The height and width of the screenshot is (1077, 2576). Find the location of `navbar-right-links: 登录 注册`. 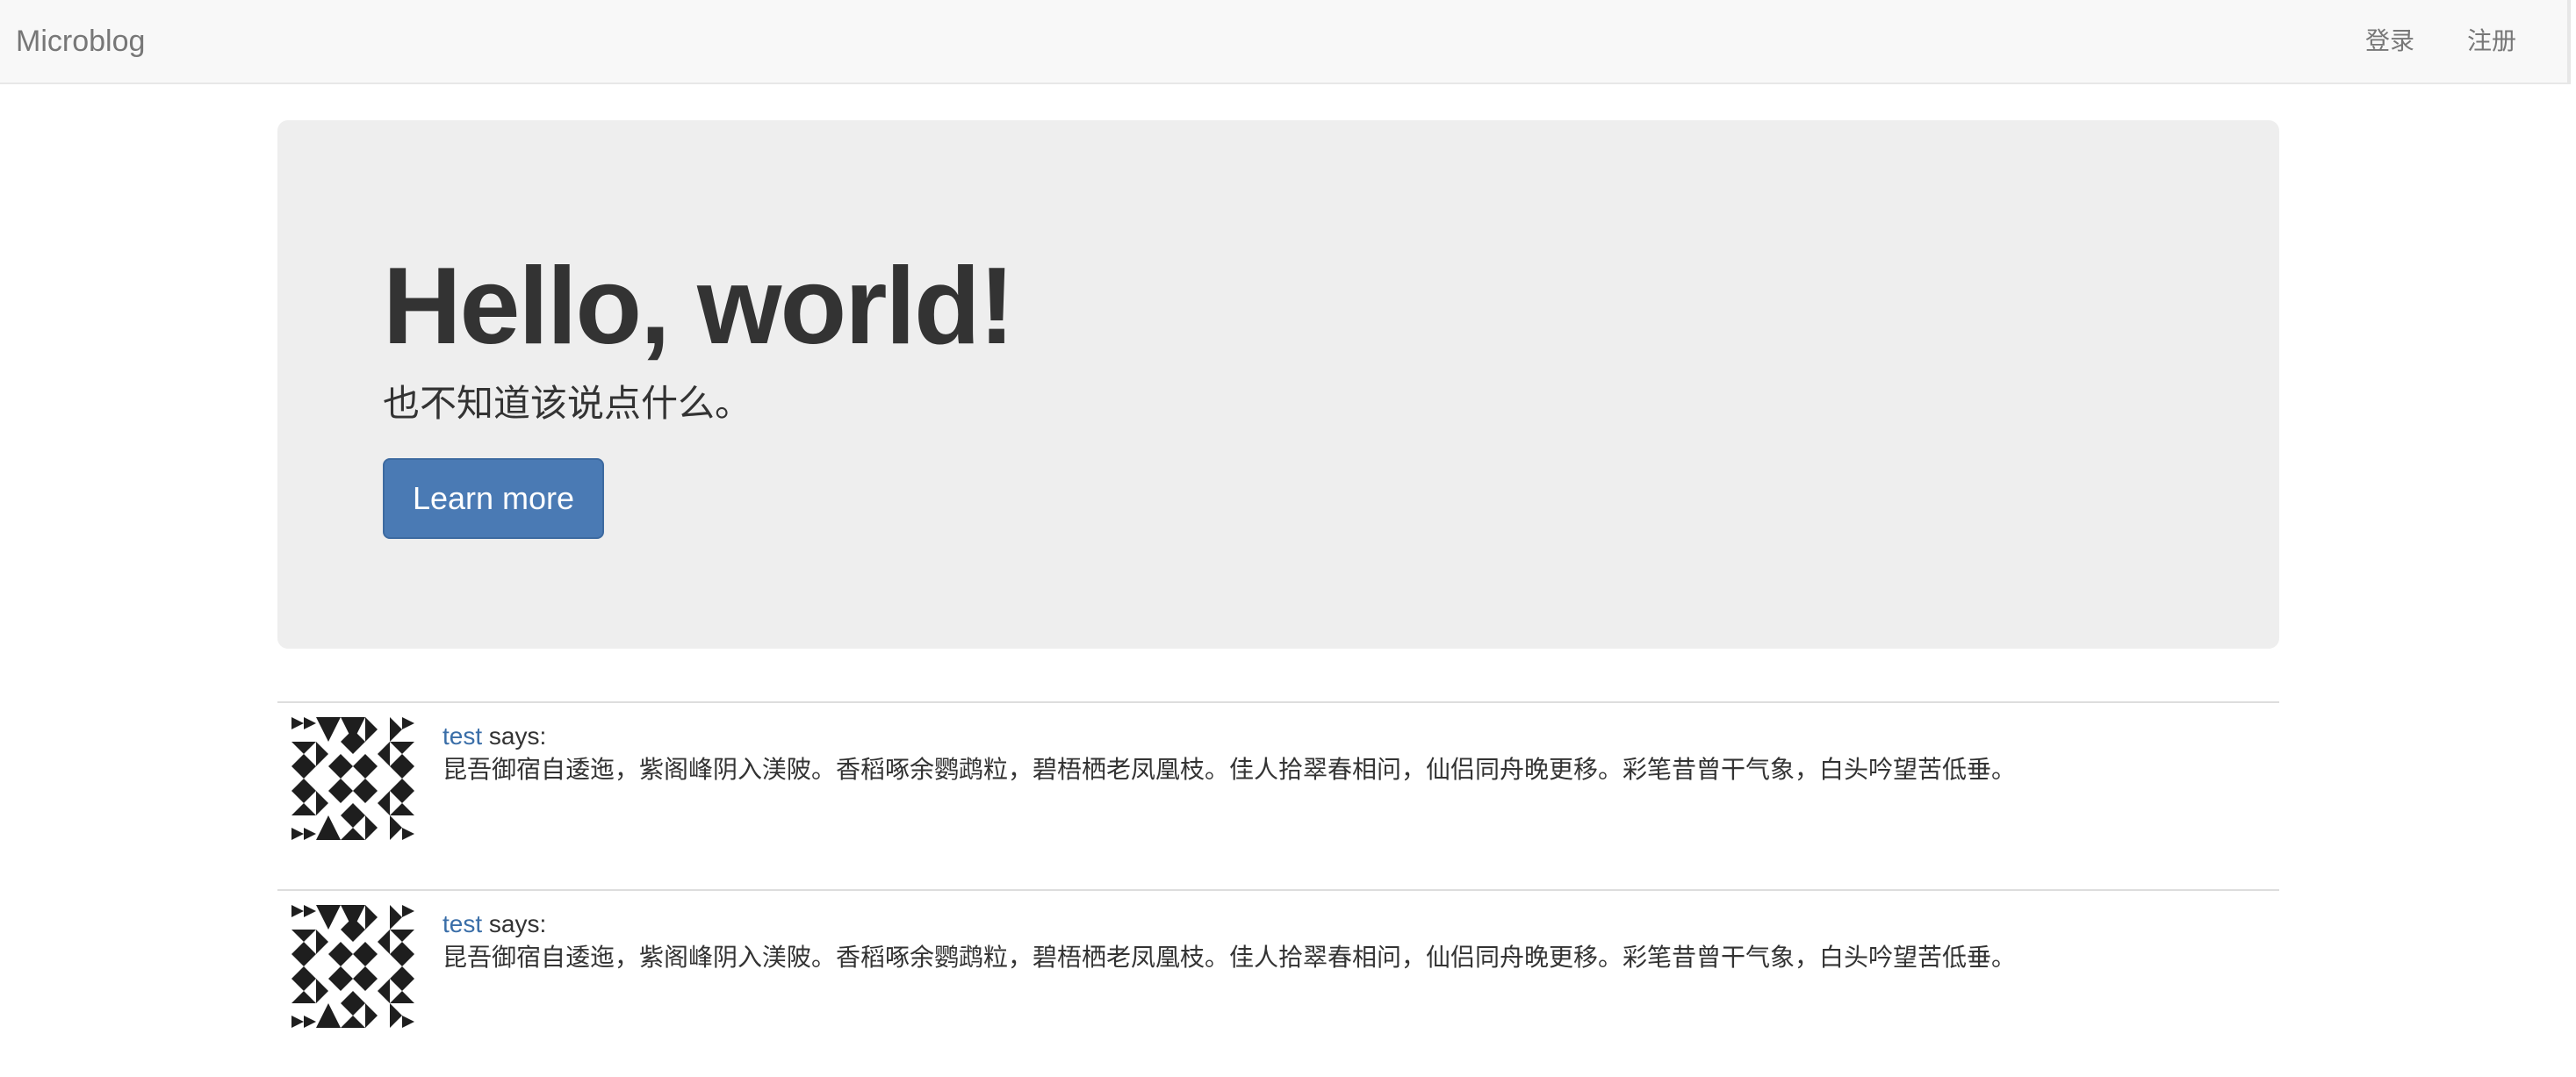

navbar-right-links: 登录 注册 is located at coordinates (2414, 41).